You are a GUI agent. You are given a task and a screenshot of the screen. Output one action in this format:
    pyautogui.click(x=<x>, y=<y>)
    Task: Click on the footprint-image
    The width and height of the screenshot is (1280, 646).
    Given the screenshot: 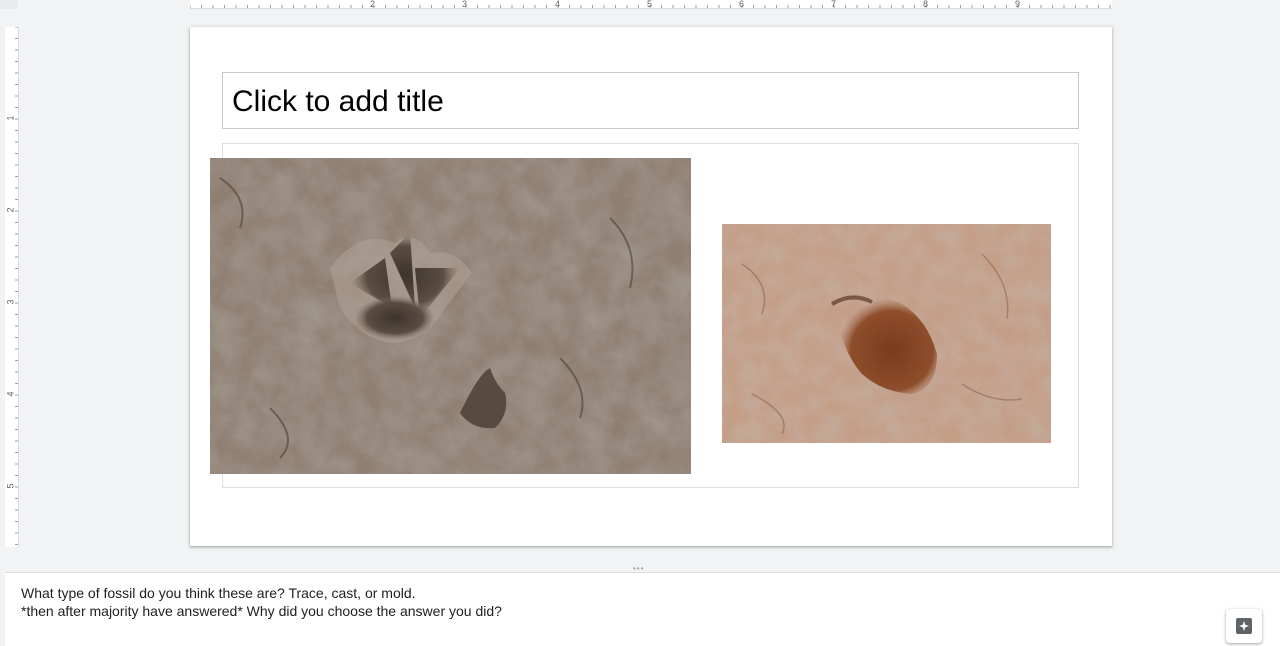 What is the action you would take?
    pyautogui.click(x=886, y=333)
    